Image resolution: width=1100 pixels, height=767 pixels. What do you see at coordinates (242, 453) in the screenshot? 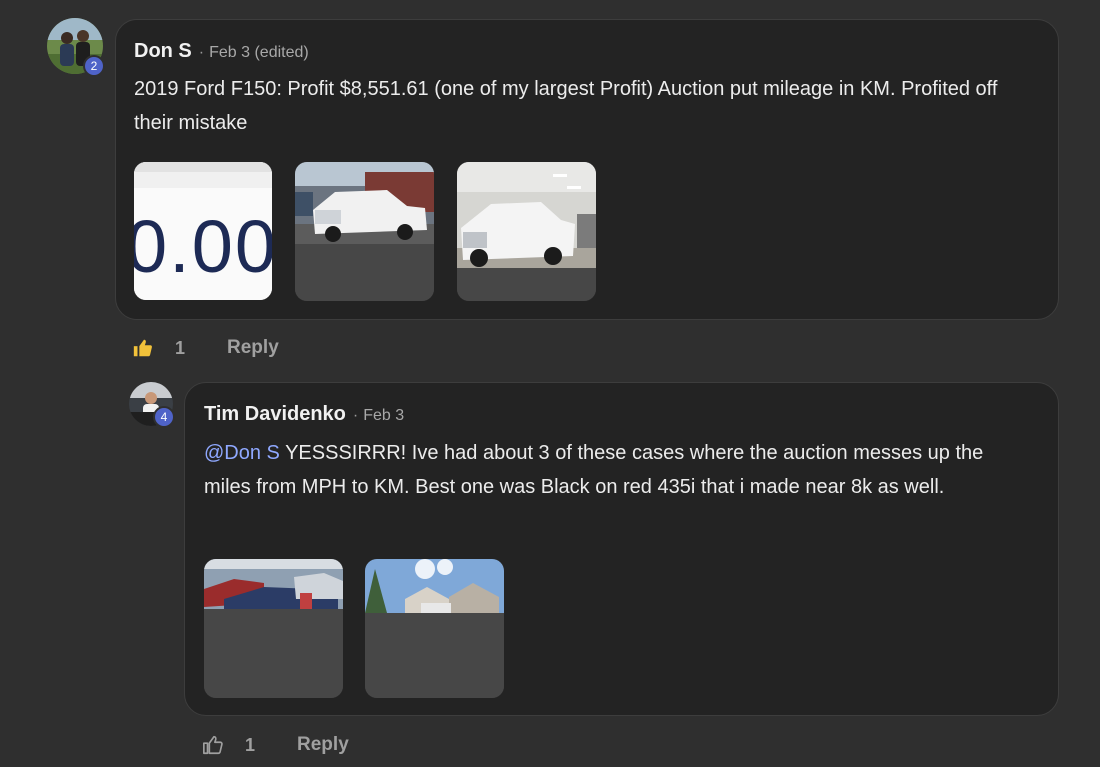
I see `mention-link: @Don S` at bounding box center [242, 453].